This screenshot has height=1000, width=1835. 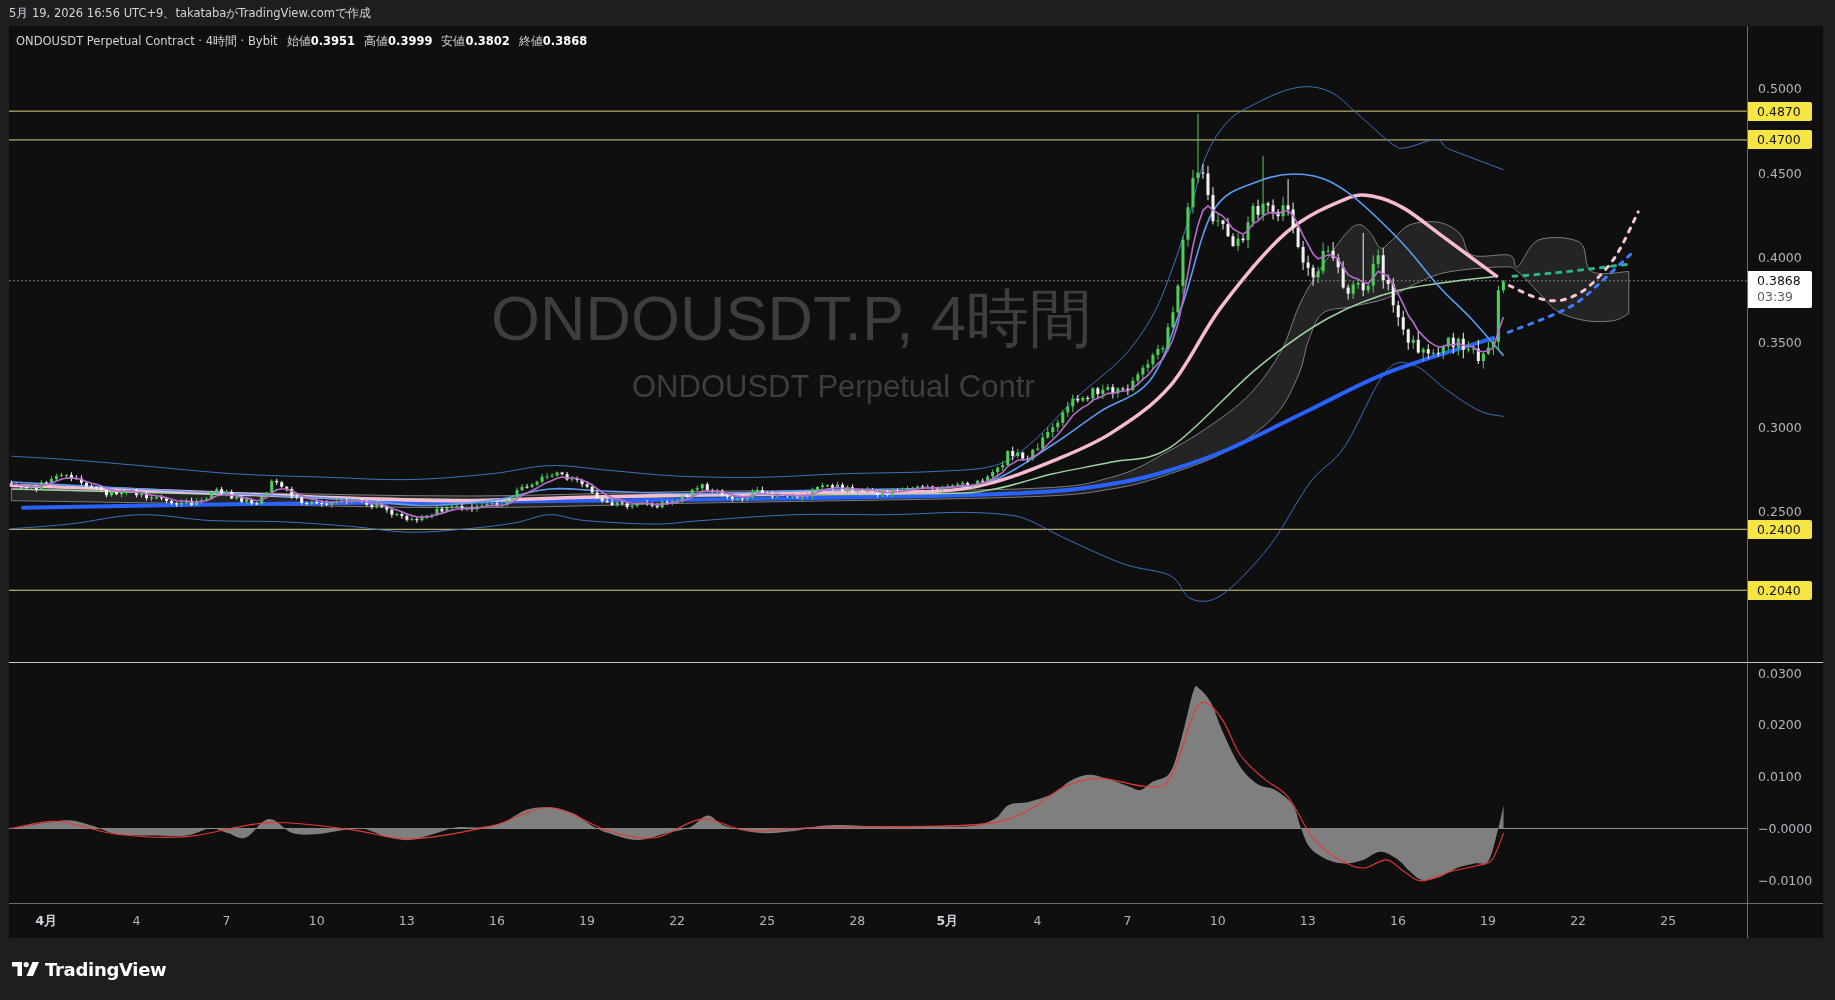 I want to click on oscillator-scale-label: 0.0300, so click(x=1780, y=673).